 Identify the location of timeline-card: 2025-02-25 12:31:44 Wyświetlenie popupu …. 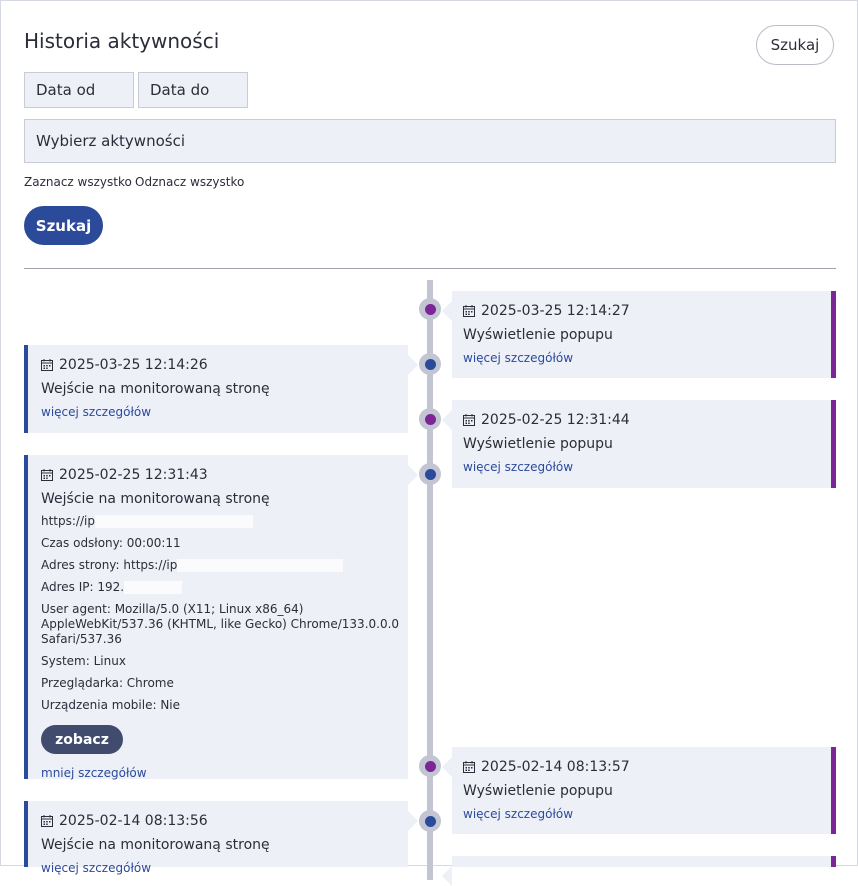
(639, 444).